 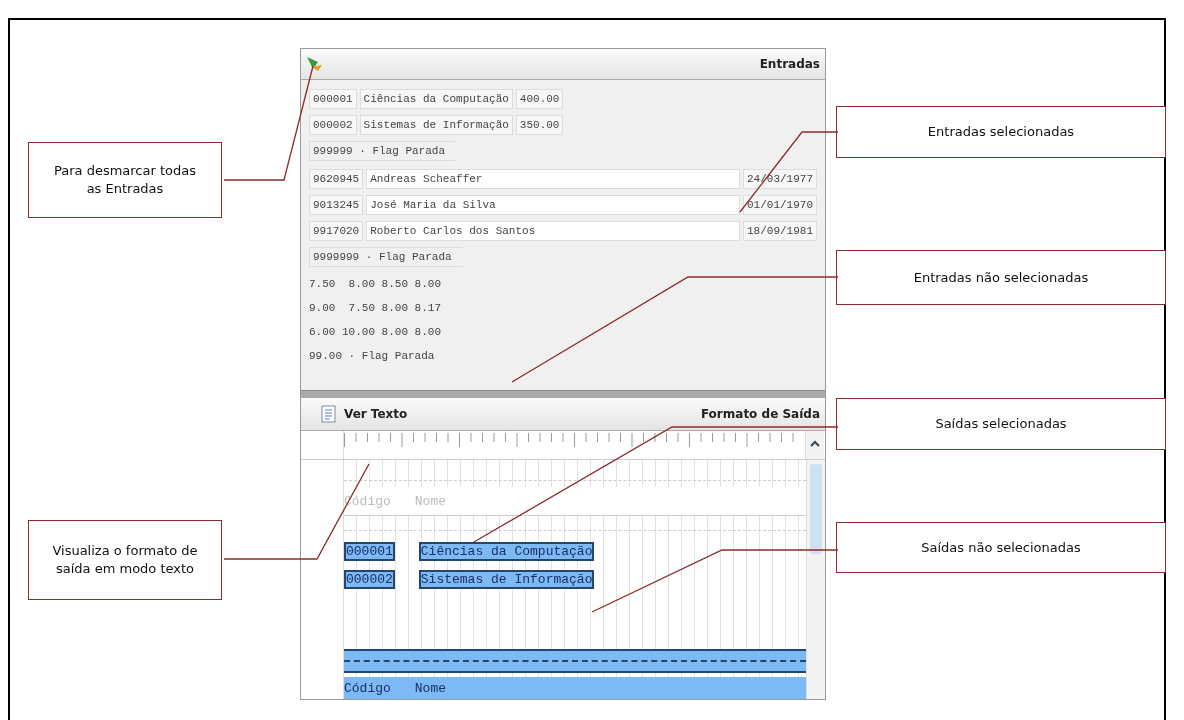 What do you see at coordinates (369, 551) in the screenshot?
I see `output-field: 000001` at bounding box center [369, 551].